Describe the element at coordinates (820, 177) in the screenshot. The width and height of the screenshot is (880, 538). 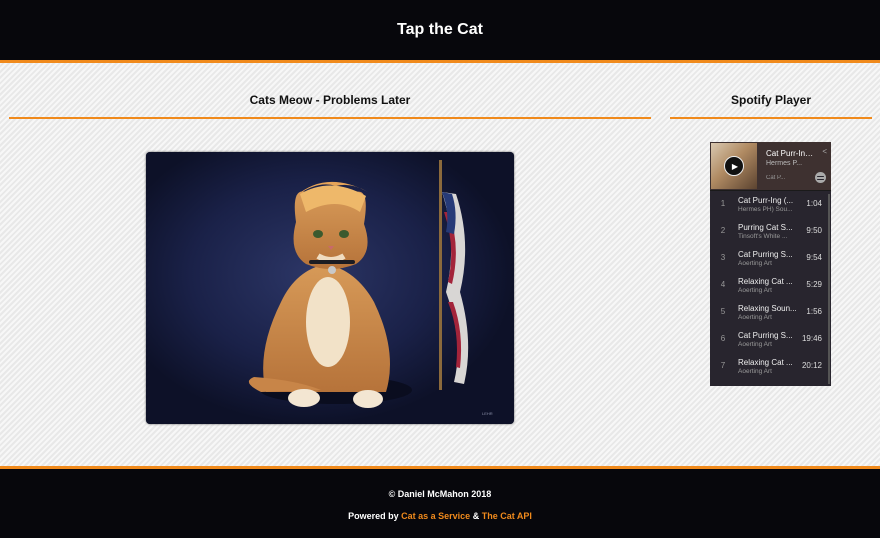
I see `spotify-logo-icon` at that location.